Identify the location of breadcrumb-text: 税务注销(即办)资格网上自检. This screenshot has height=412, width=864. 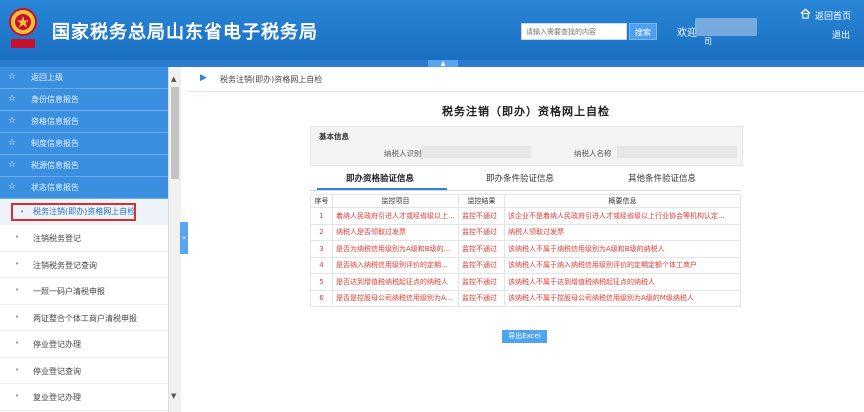
(271, 79).